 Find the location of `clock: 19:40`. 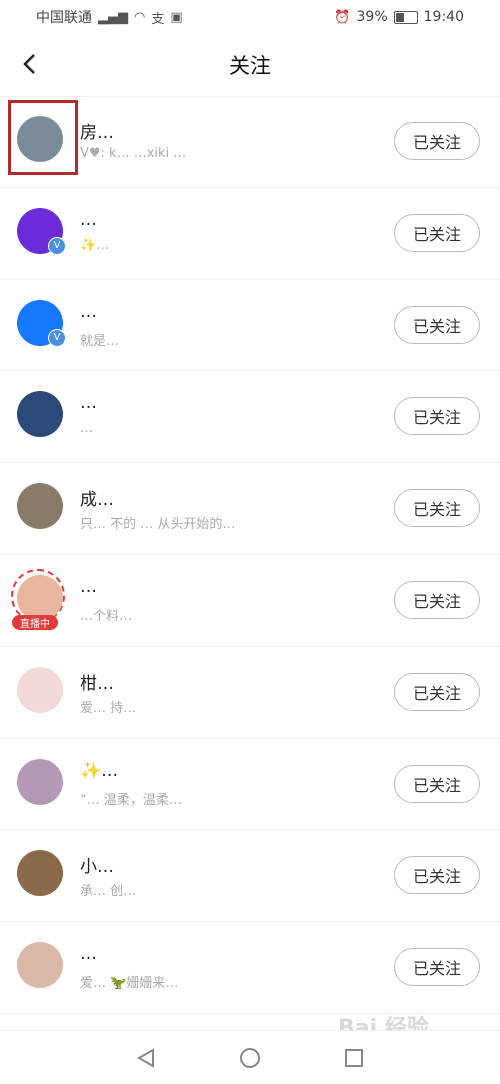

clock: 19:40 is located at coordinates (443, 17).